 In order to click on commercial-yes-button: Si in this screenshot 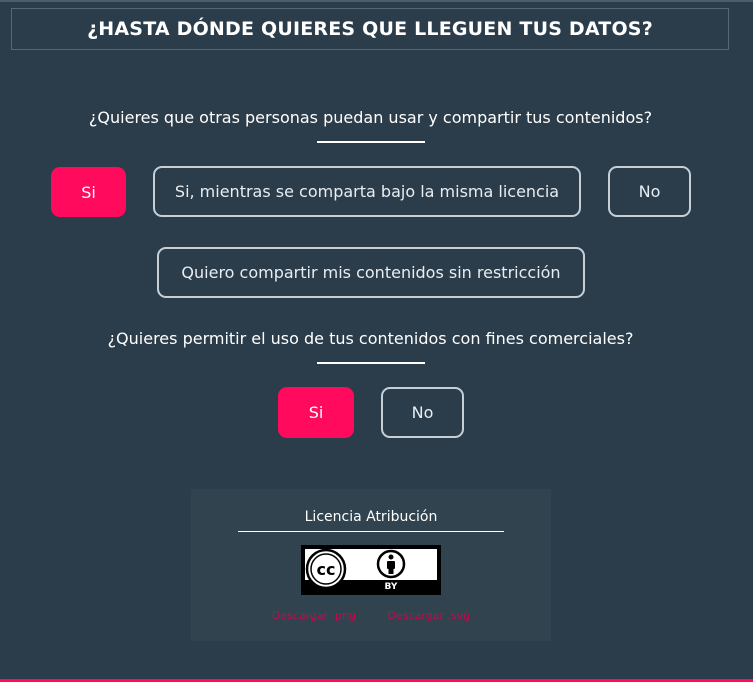, I will do `click(316, 412)`.